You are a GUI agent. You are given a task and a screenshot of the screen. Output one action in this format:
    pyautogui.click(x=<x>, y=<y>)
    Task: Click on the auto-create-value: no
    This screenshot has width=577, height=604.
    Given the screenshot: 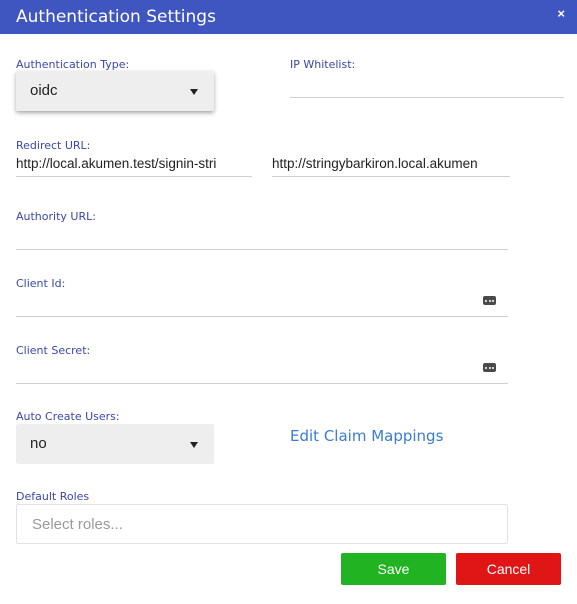 What is the action you would take?
    pyautogui.click(x=38, y=443)
    